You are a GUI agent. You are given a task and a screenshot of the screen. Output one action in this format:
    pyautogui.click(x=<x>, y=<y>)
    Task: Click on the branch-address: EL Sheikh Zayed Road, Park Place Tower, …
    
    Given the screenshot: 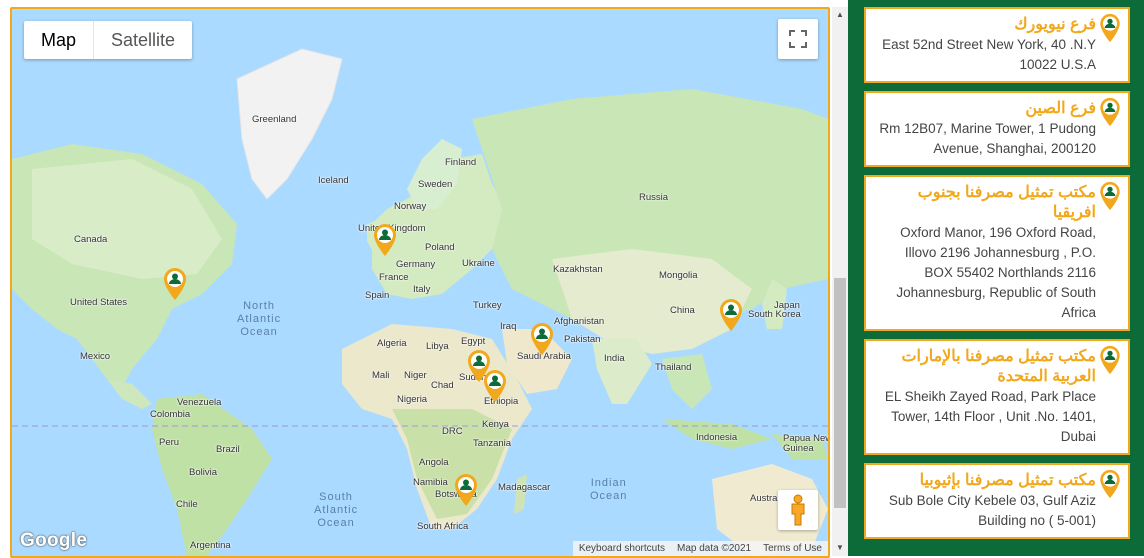 What is the action you would take?
    pyautogui.click(x=990, y=416)
    